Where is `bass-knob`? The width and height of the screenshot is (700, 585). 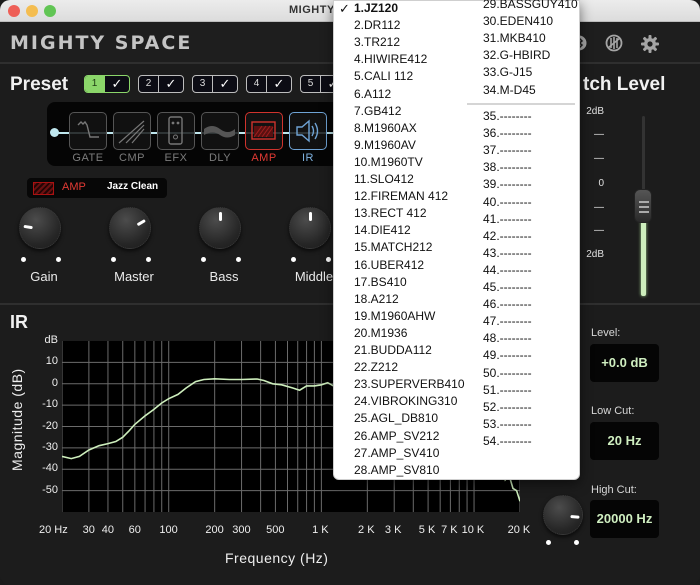 bass-knob is located at coordinates (220, 228).